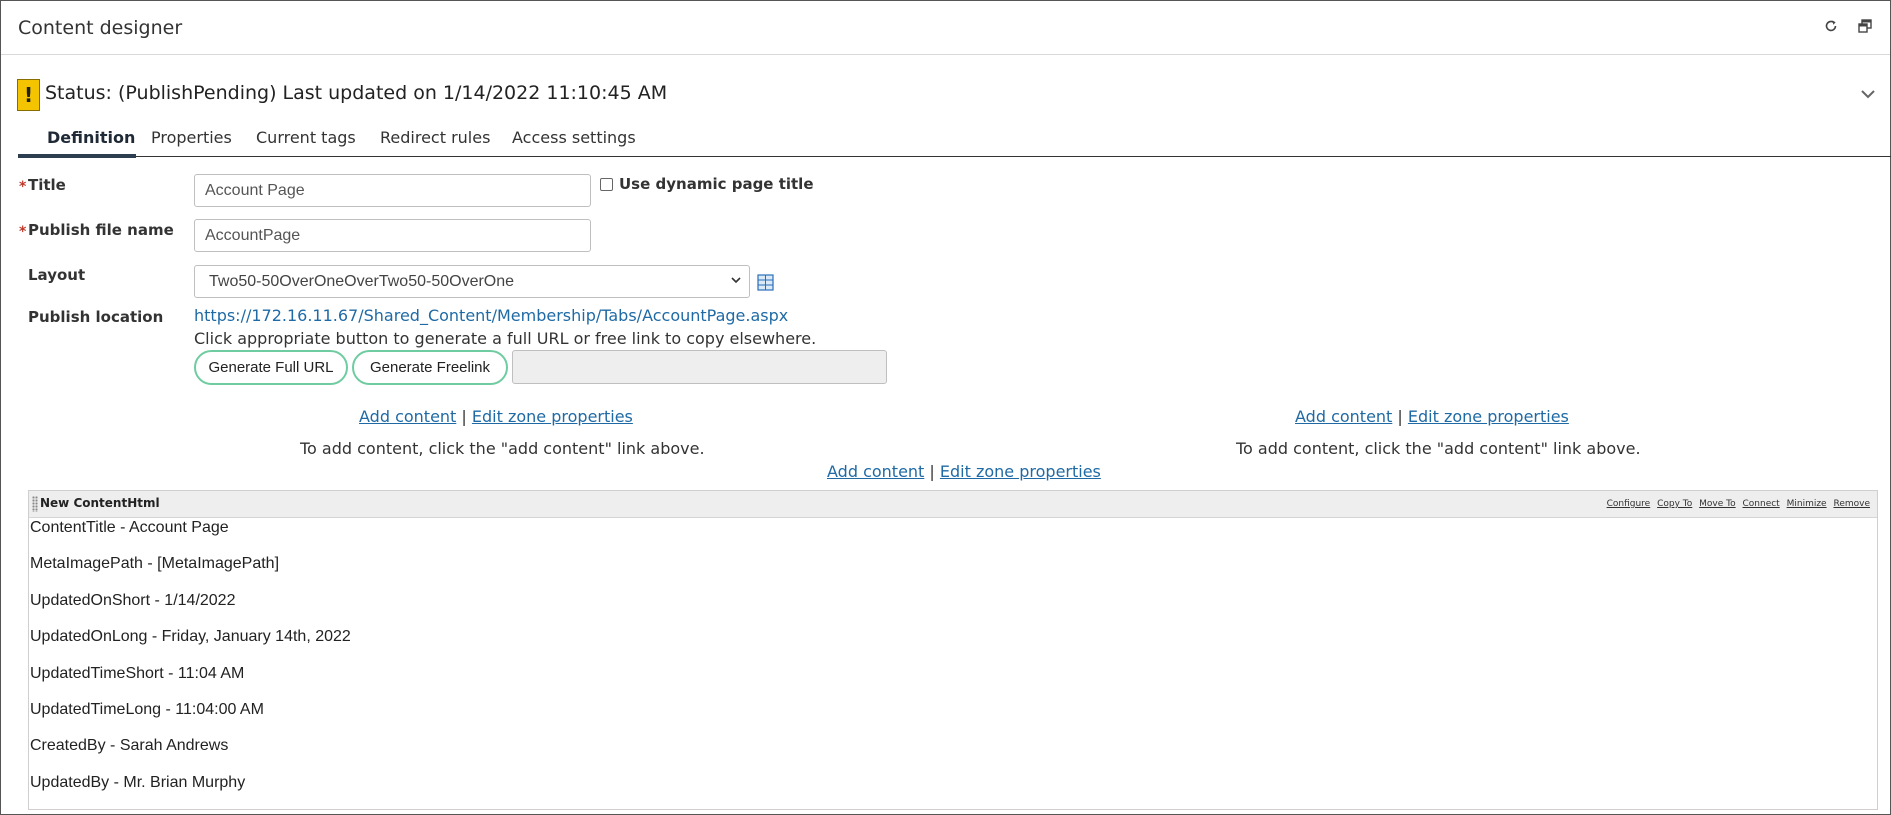 This screenshot has height=815, width=1891. I want to click on generated-link-field, so click(699, 367).